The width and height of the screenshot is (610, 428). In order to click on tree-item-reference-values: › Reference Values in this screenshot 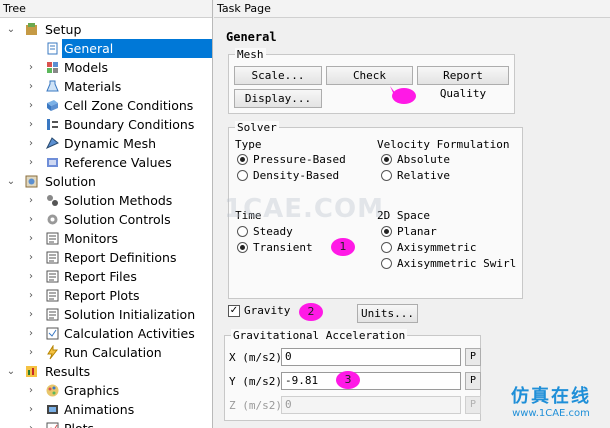, I will do `click(106, 162)`.